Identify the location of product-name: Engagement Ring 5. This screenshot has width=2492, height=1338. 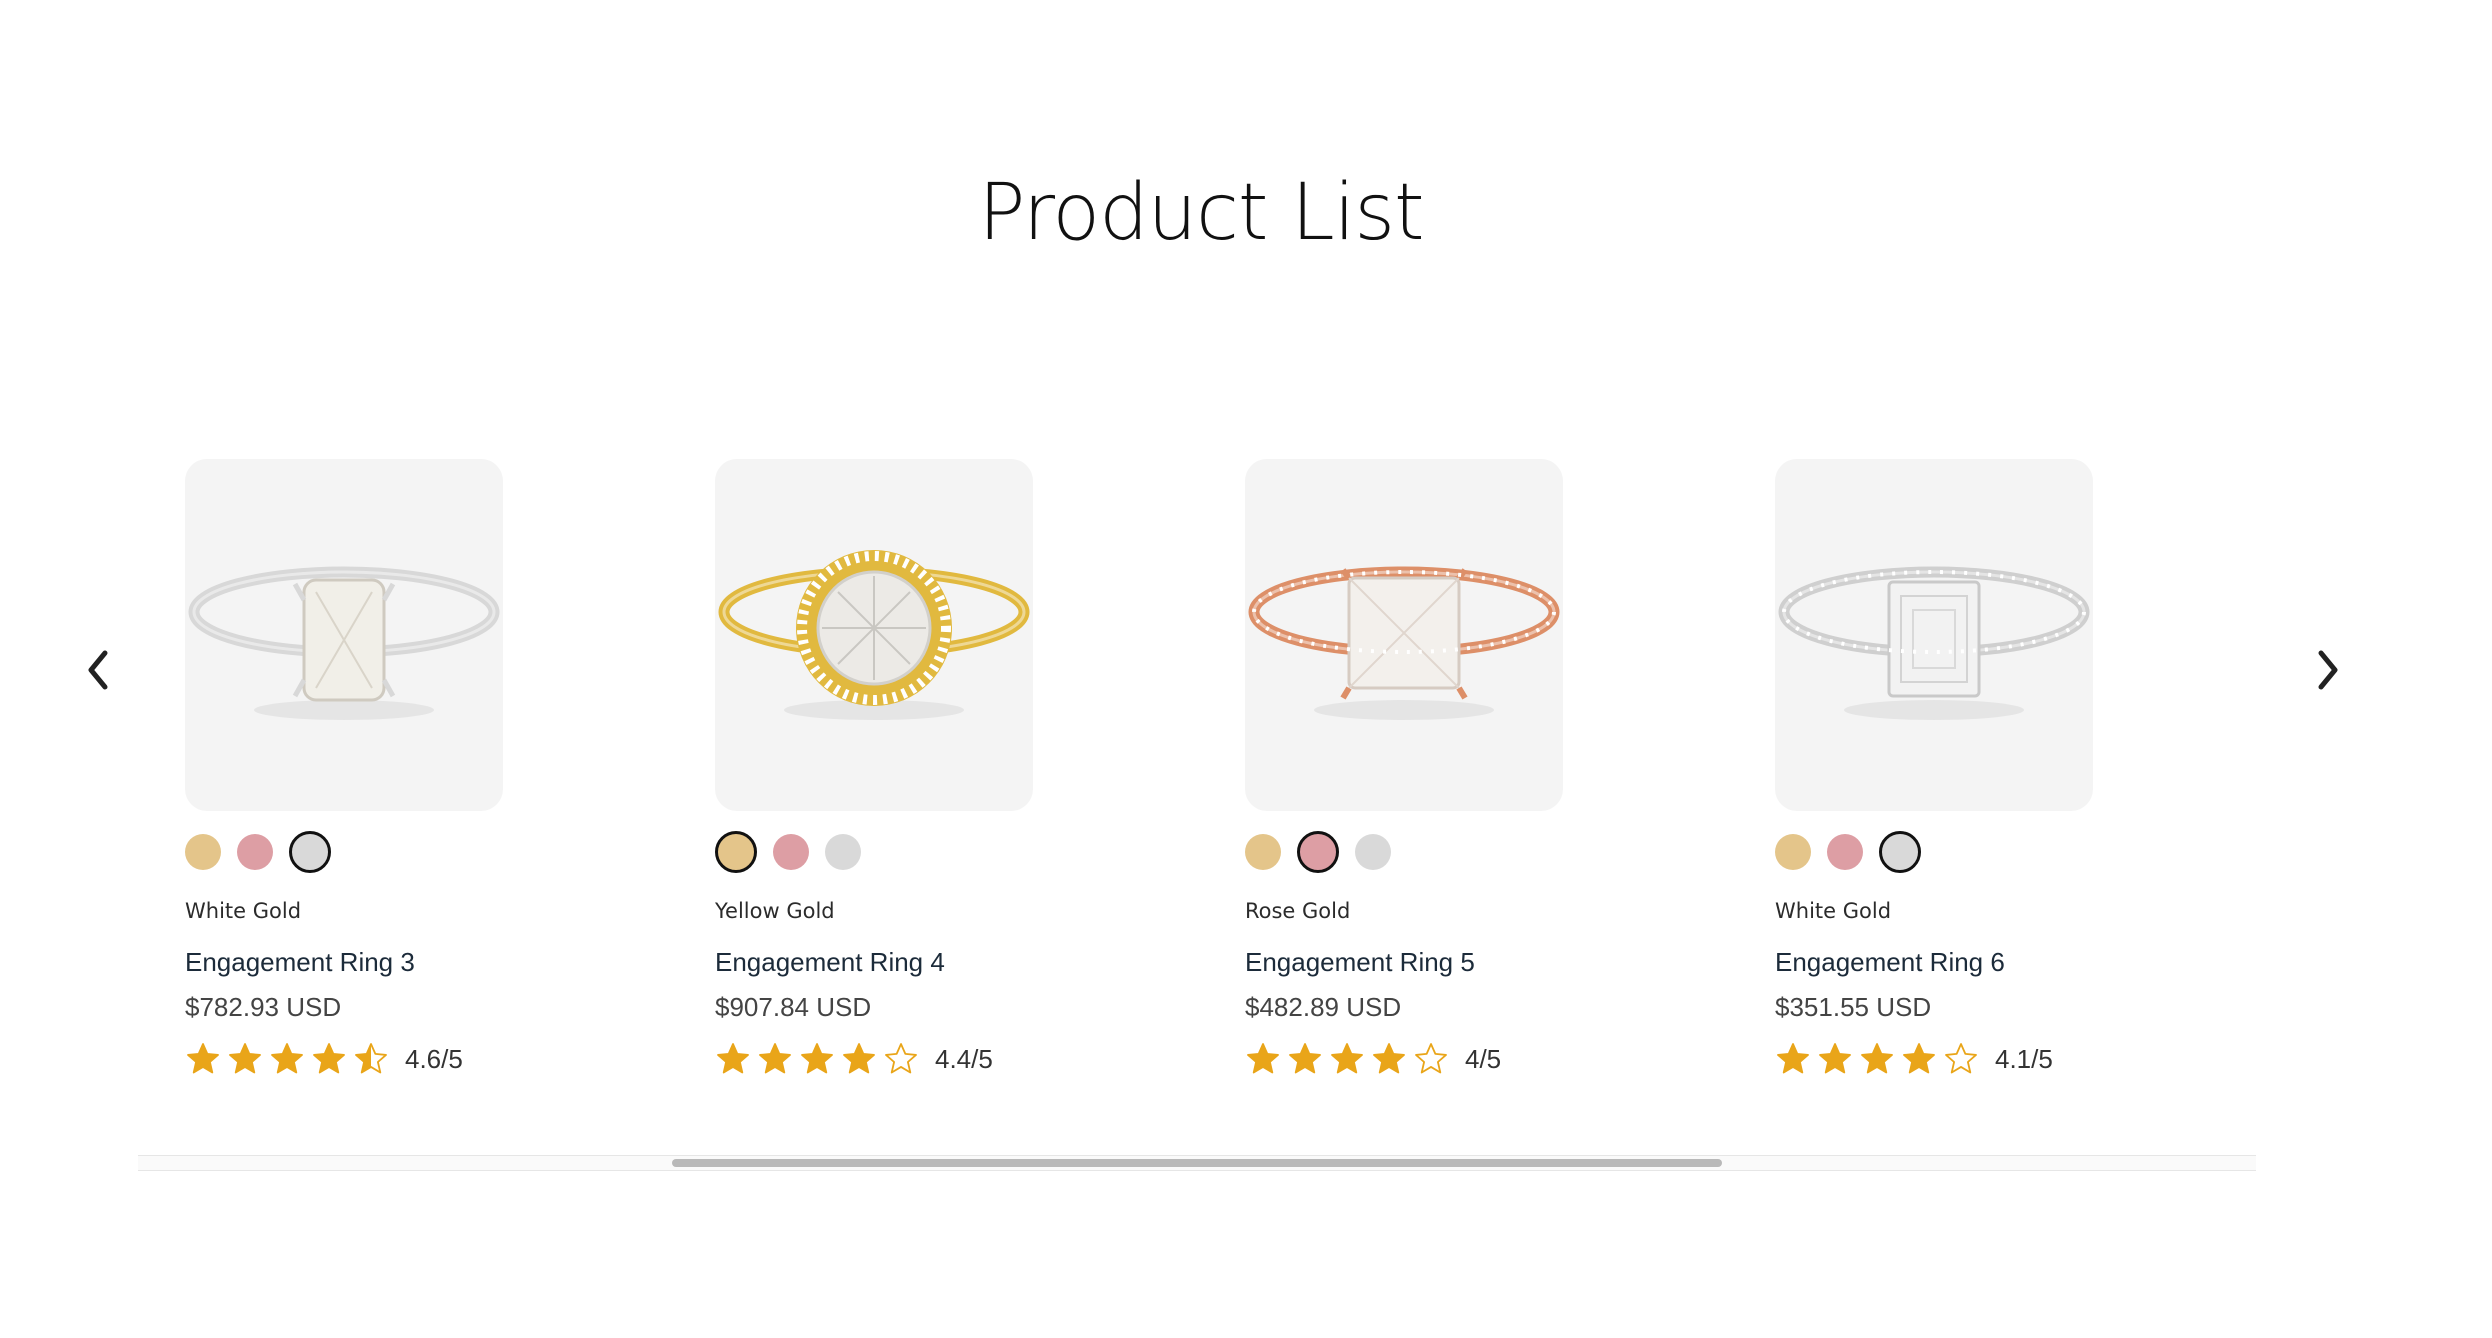
(1404, 962).